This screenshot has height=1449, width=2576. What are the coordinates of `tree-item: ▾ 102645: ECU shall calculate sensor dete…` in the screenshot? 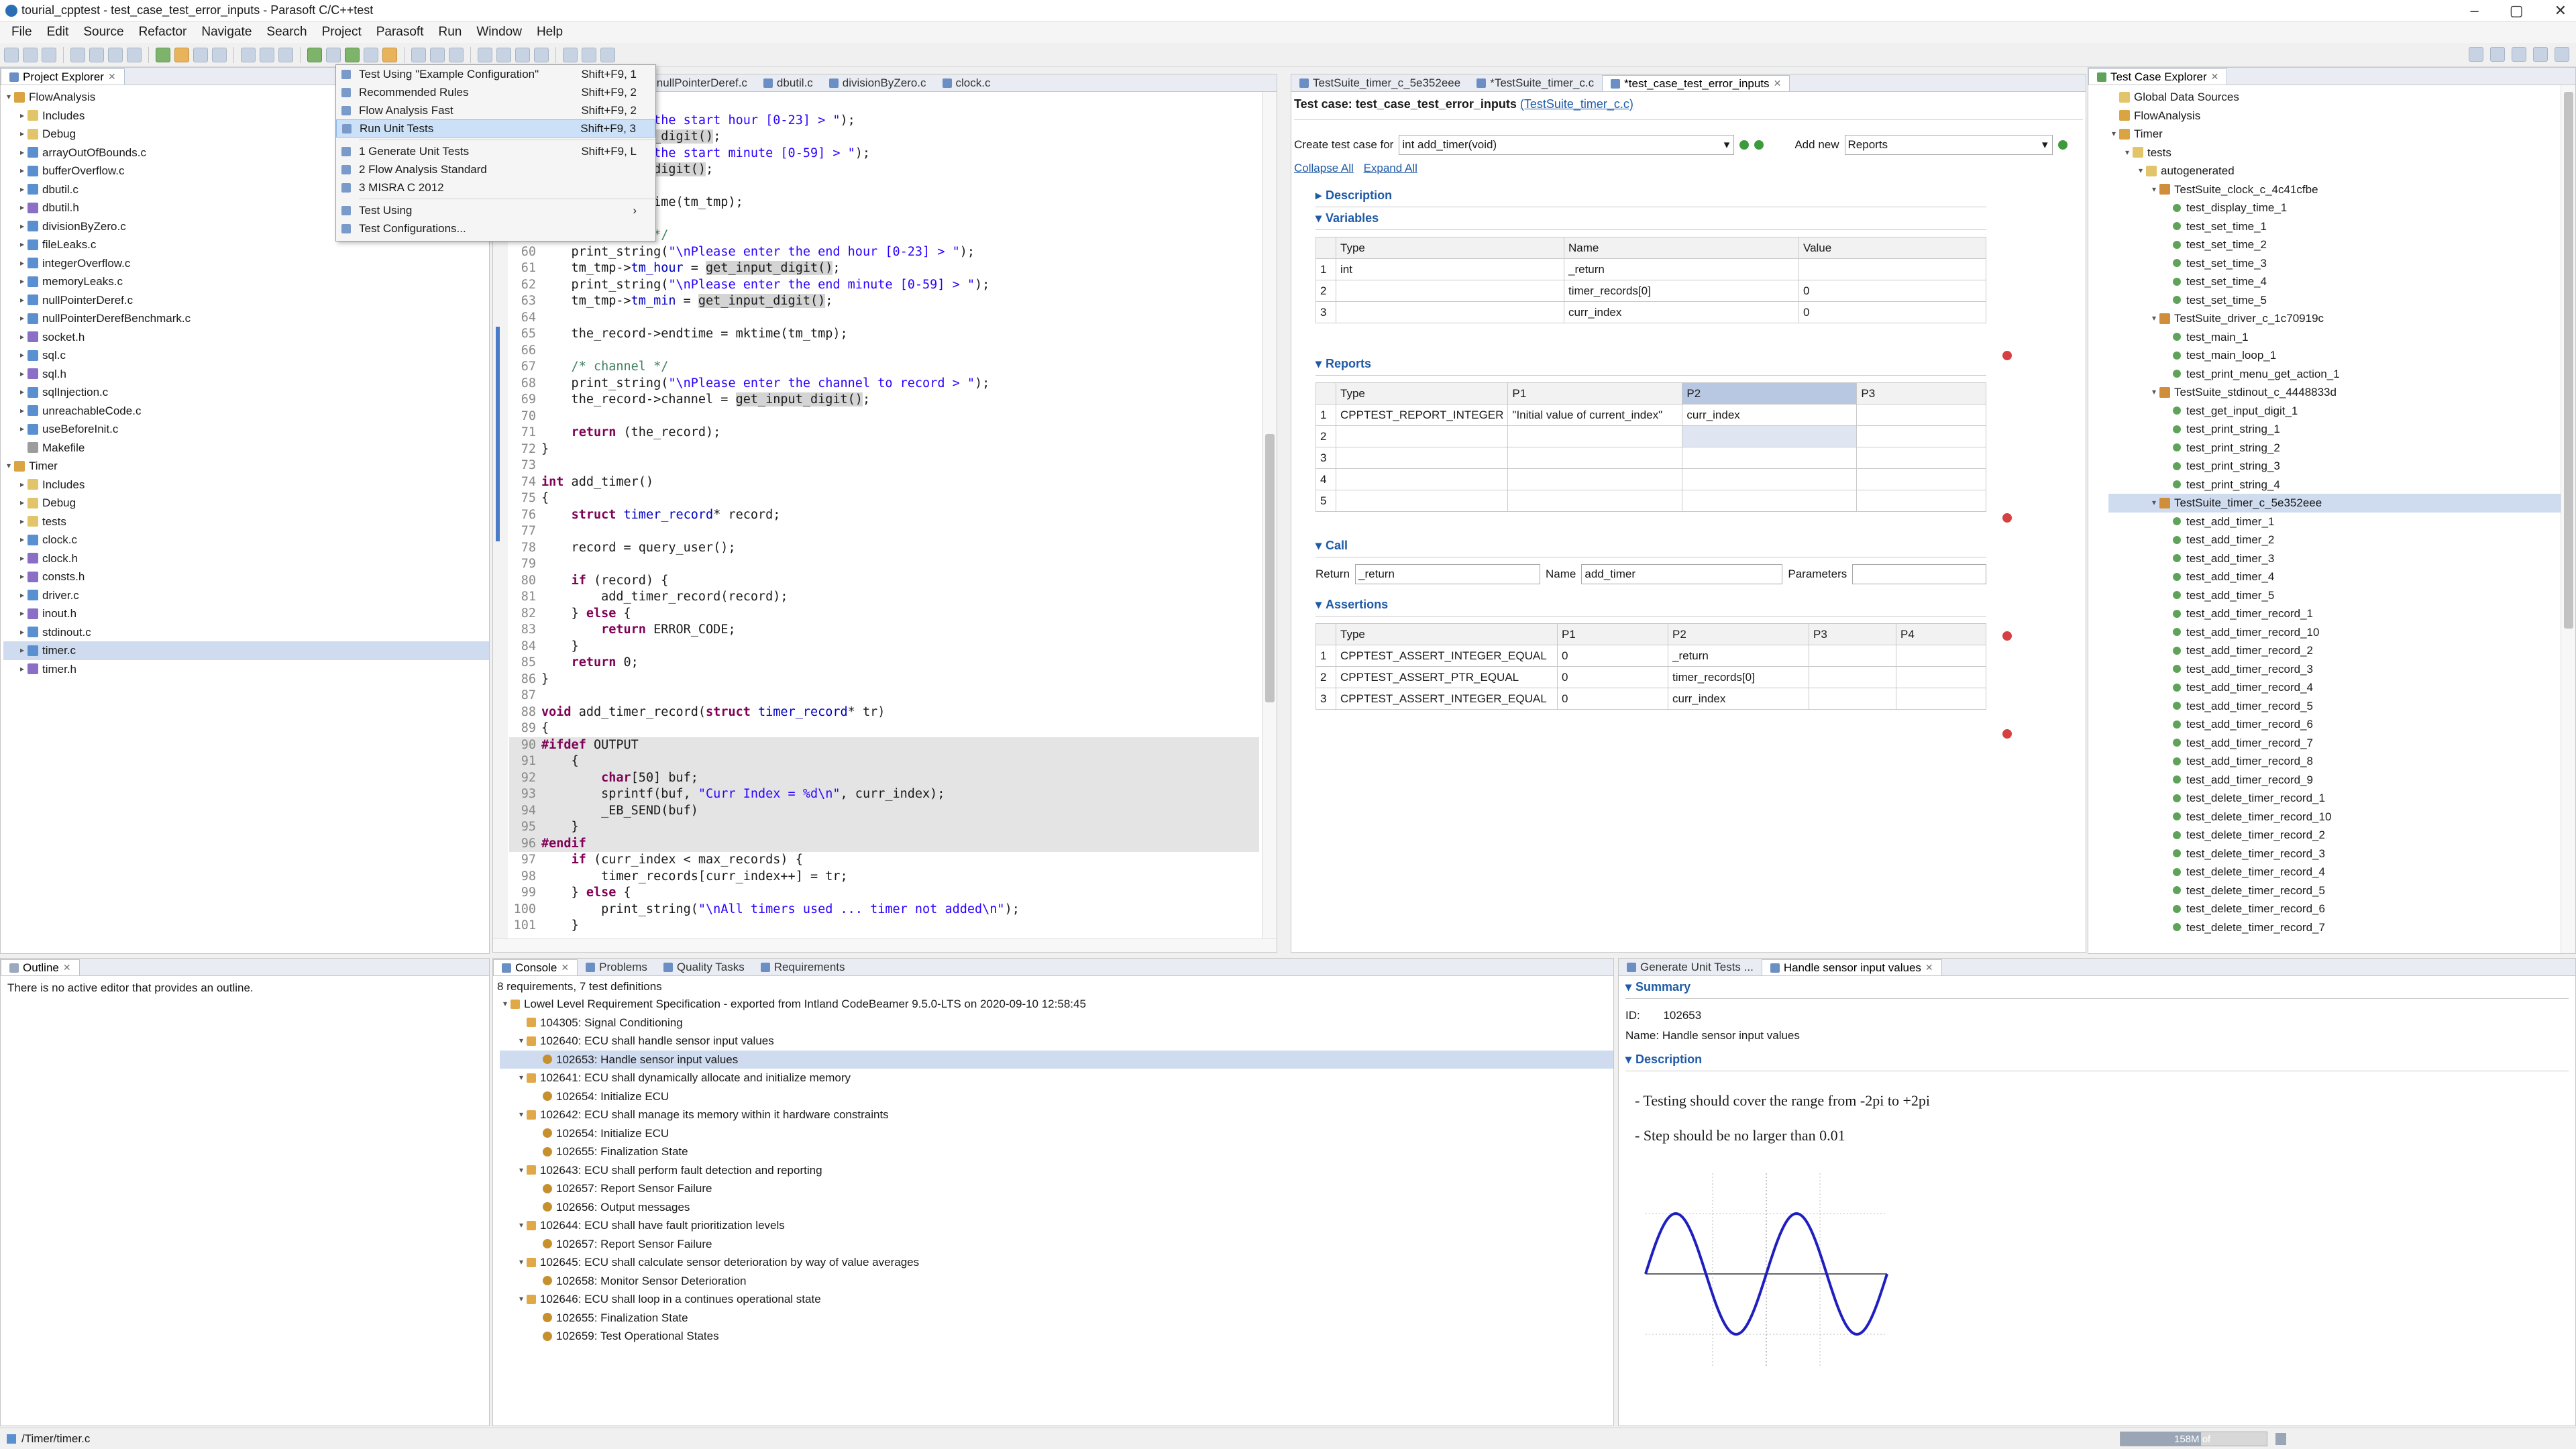 It's located at (1056, 1262).